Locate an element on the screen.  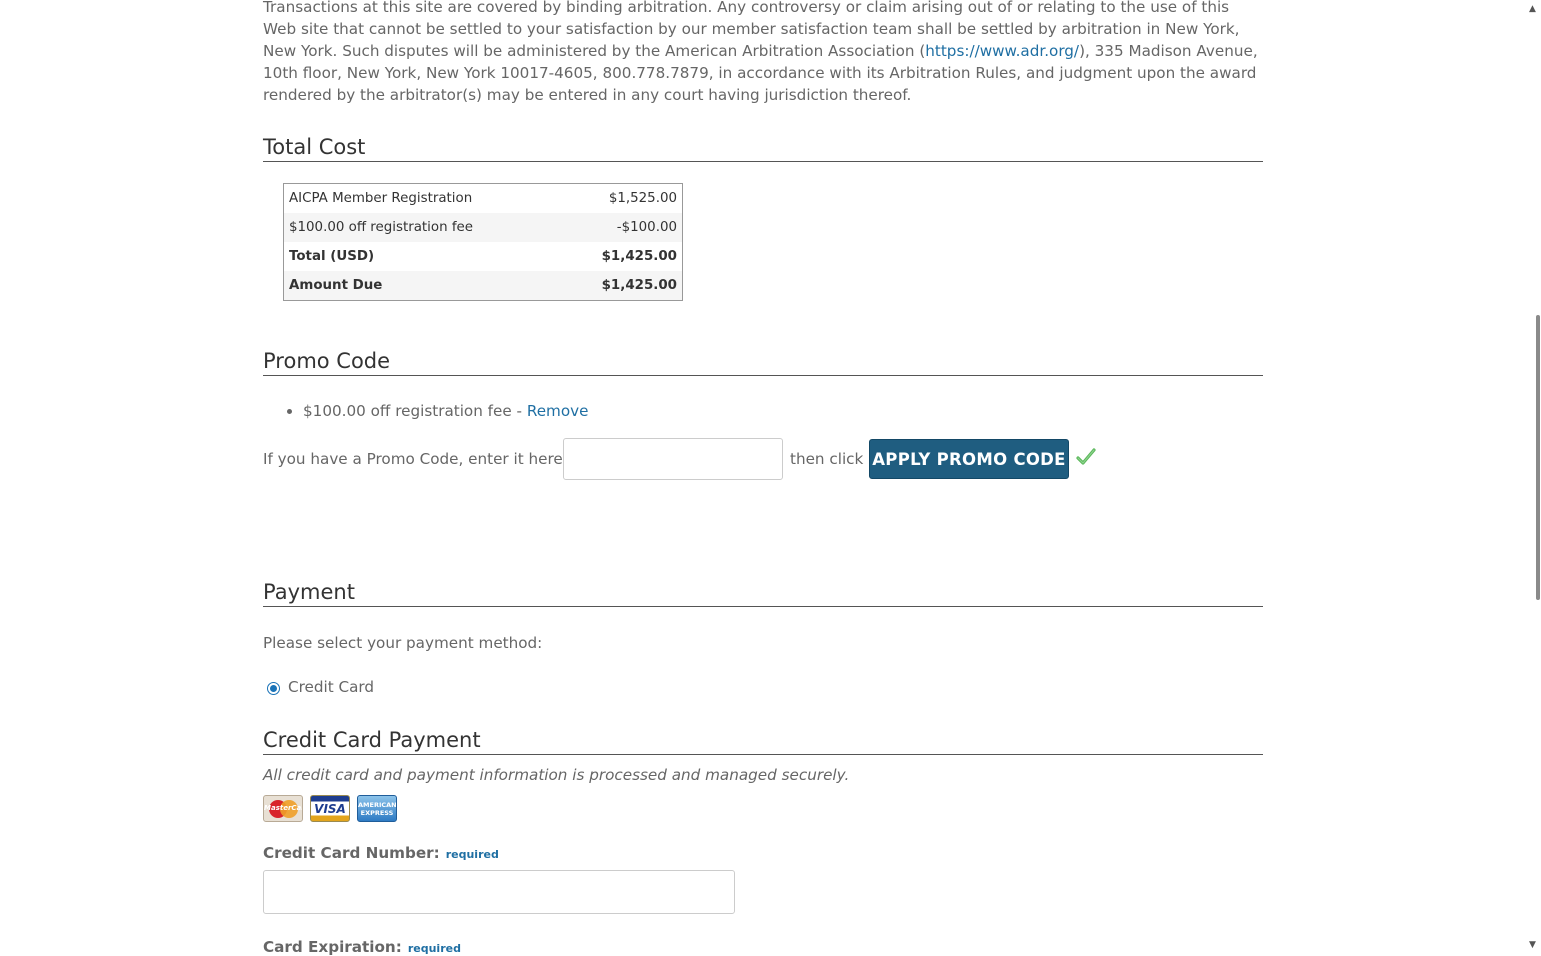
total-cost-heading: Total Cost is located at coordinates (763, 148).